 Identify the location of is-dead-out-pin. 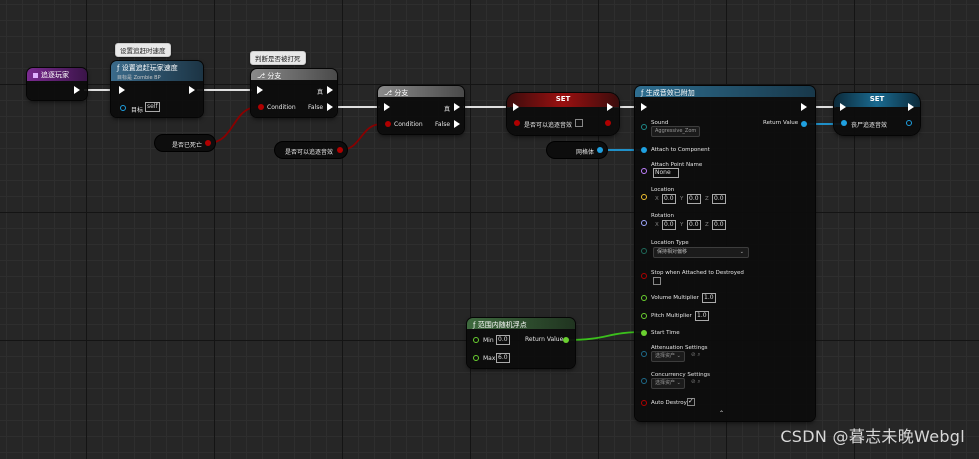
(208, 143).